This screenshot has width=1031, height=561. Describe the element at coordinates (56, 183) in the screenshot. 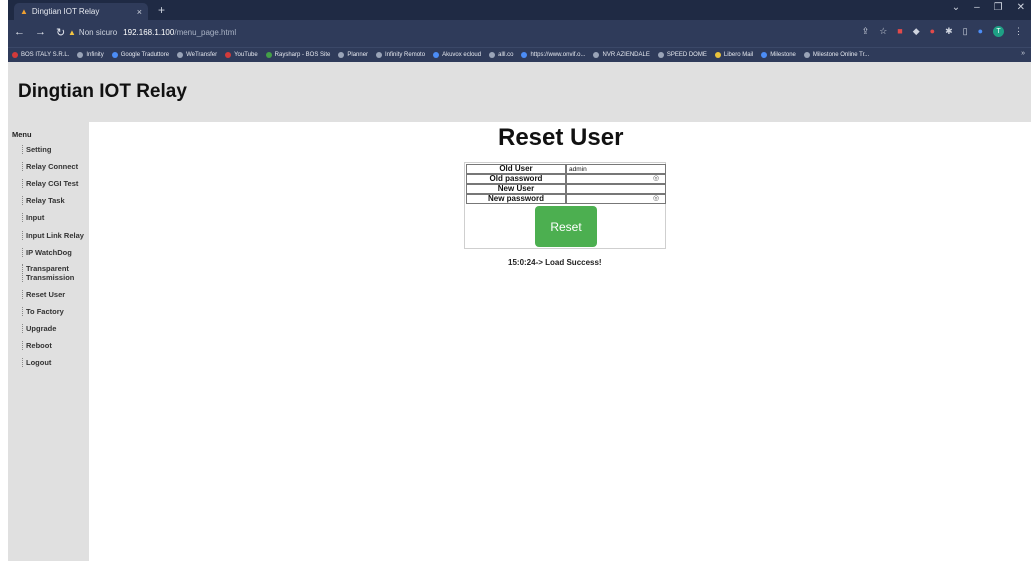

I see `sidebar-item-relay-cgi-test: Relay CGI Test` at that location.